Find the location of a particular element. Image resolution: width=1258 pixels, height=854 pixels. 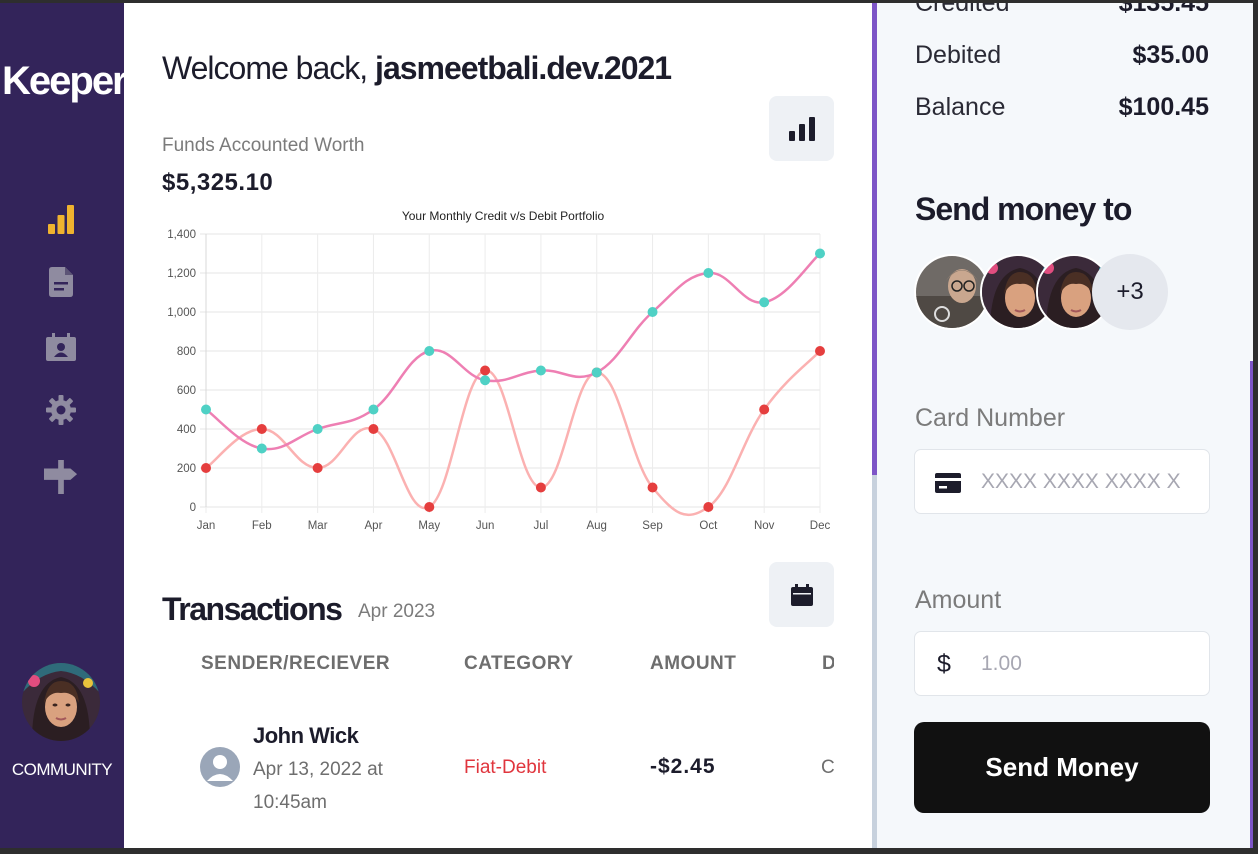

summary-label-balance: Balance is located at coordinates (960, 107).